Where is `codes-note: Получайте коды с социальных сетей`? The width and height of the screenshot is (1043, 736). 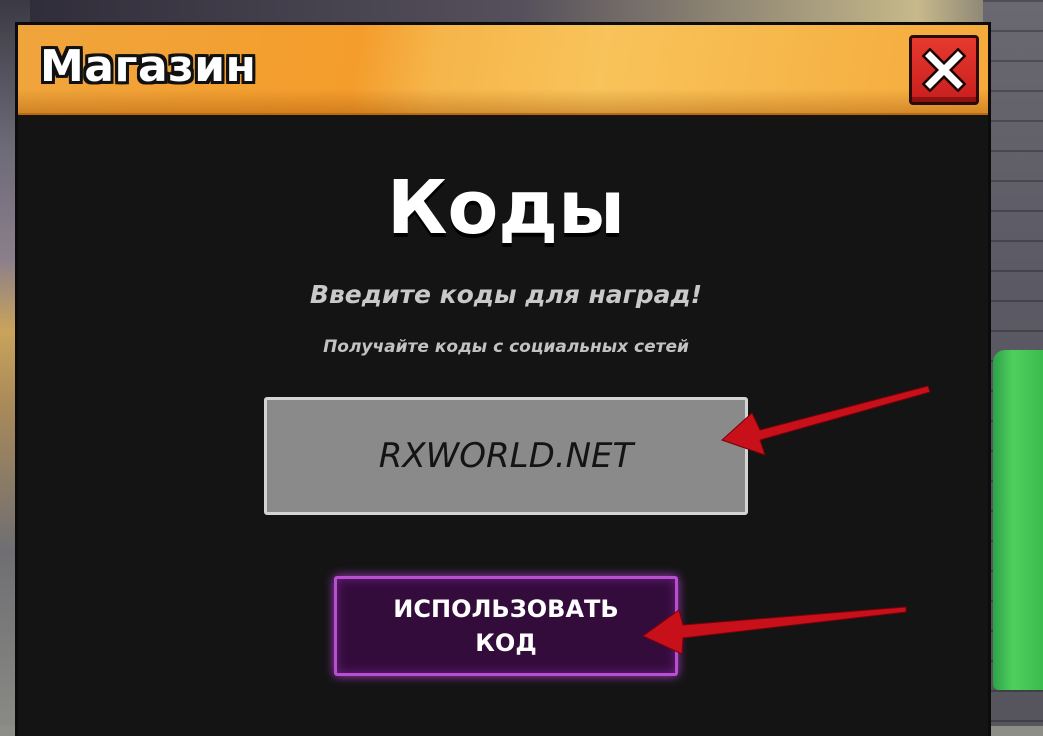 codes-note: Получайте коды с социальных сетей is located at coordinates (506, 347).